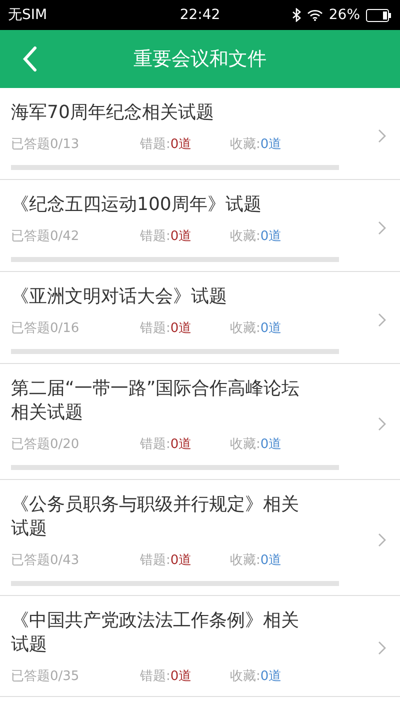 This screenshot has height=711, width=400. I want to click on quiz-list-item: 《纪念五四运动100周年》试题 已答题0/42 错题:0道 收藏:0道, so click(200, 226).